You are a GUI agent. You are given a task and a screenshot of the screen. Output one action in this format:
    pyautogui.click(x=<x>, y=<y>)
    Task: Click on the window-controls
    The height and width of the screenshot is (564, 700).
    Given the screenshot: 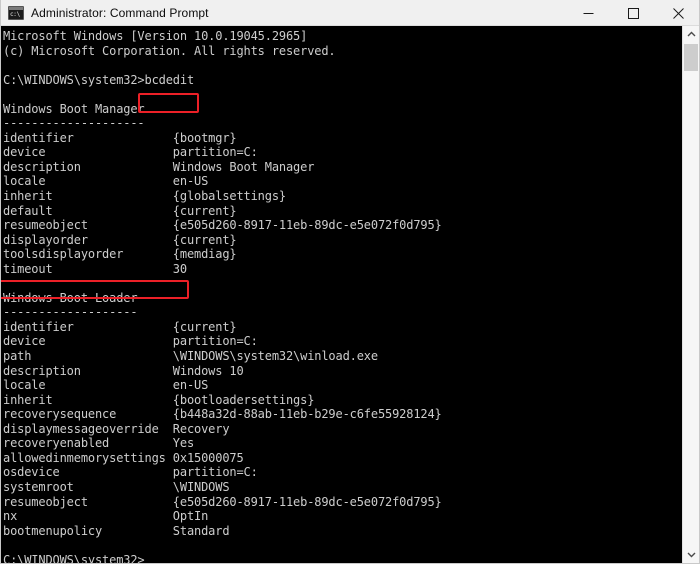 What is the action you would take?
    pyautogui.click(x=632, y=13)
    